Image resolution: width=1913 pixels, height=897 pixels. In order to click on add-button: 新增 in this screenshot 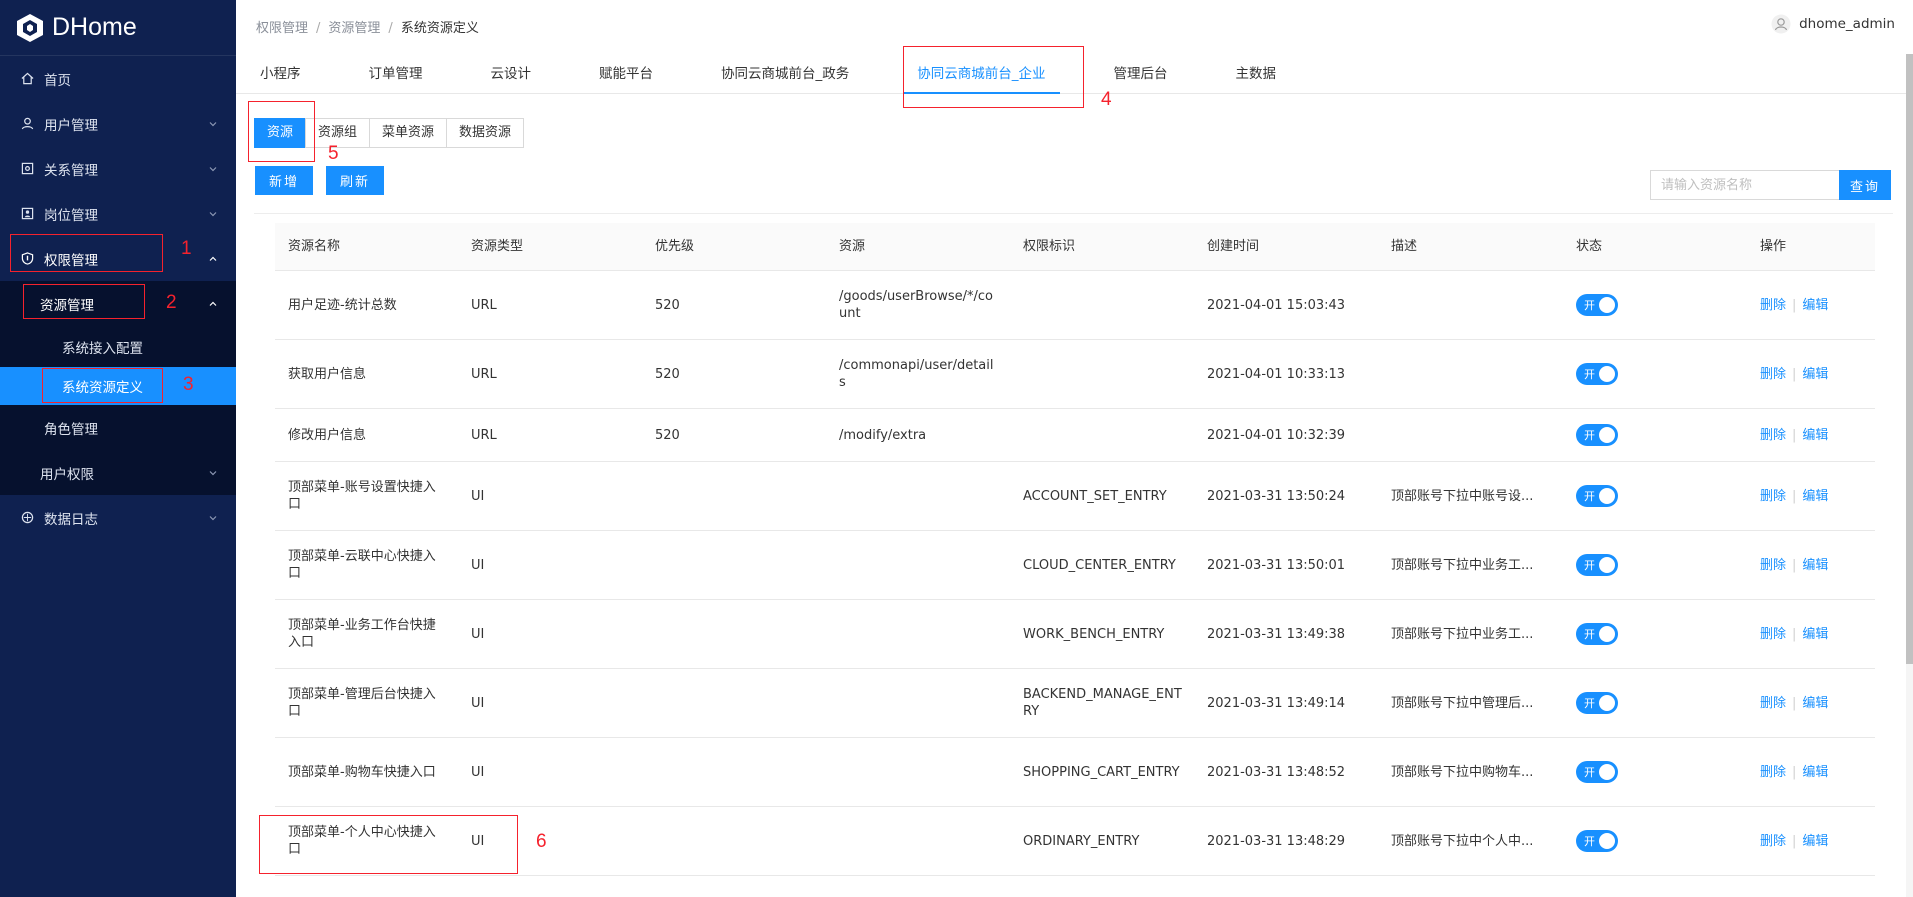, I will do `click(284, 180)`.